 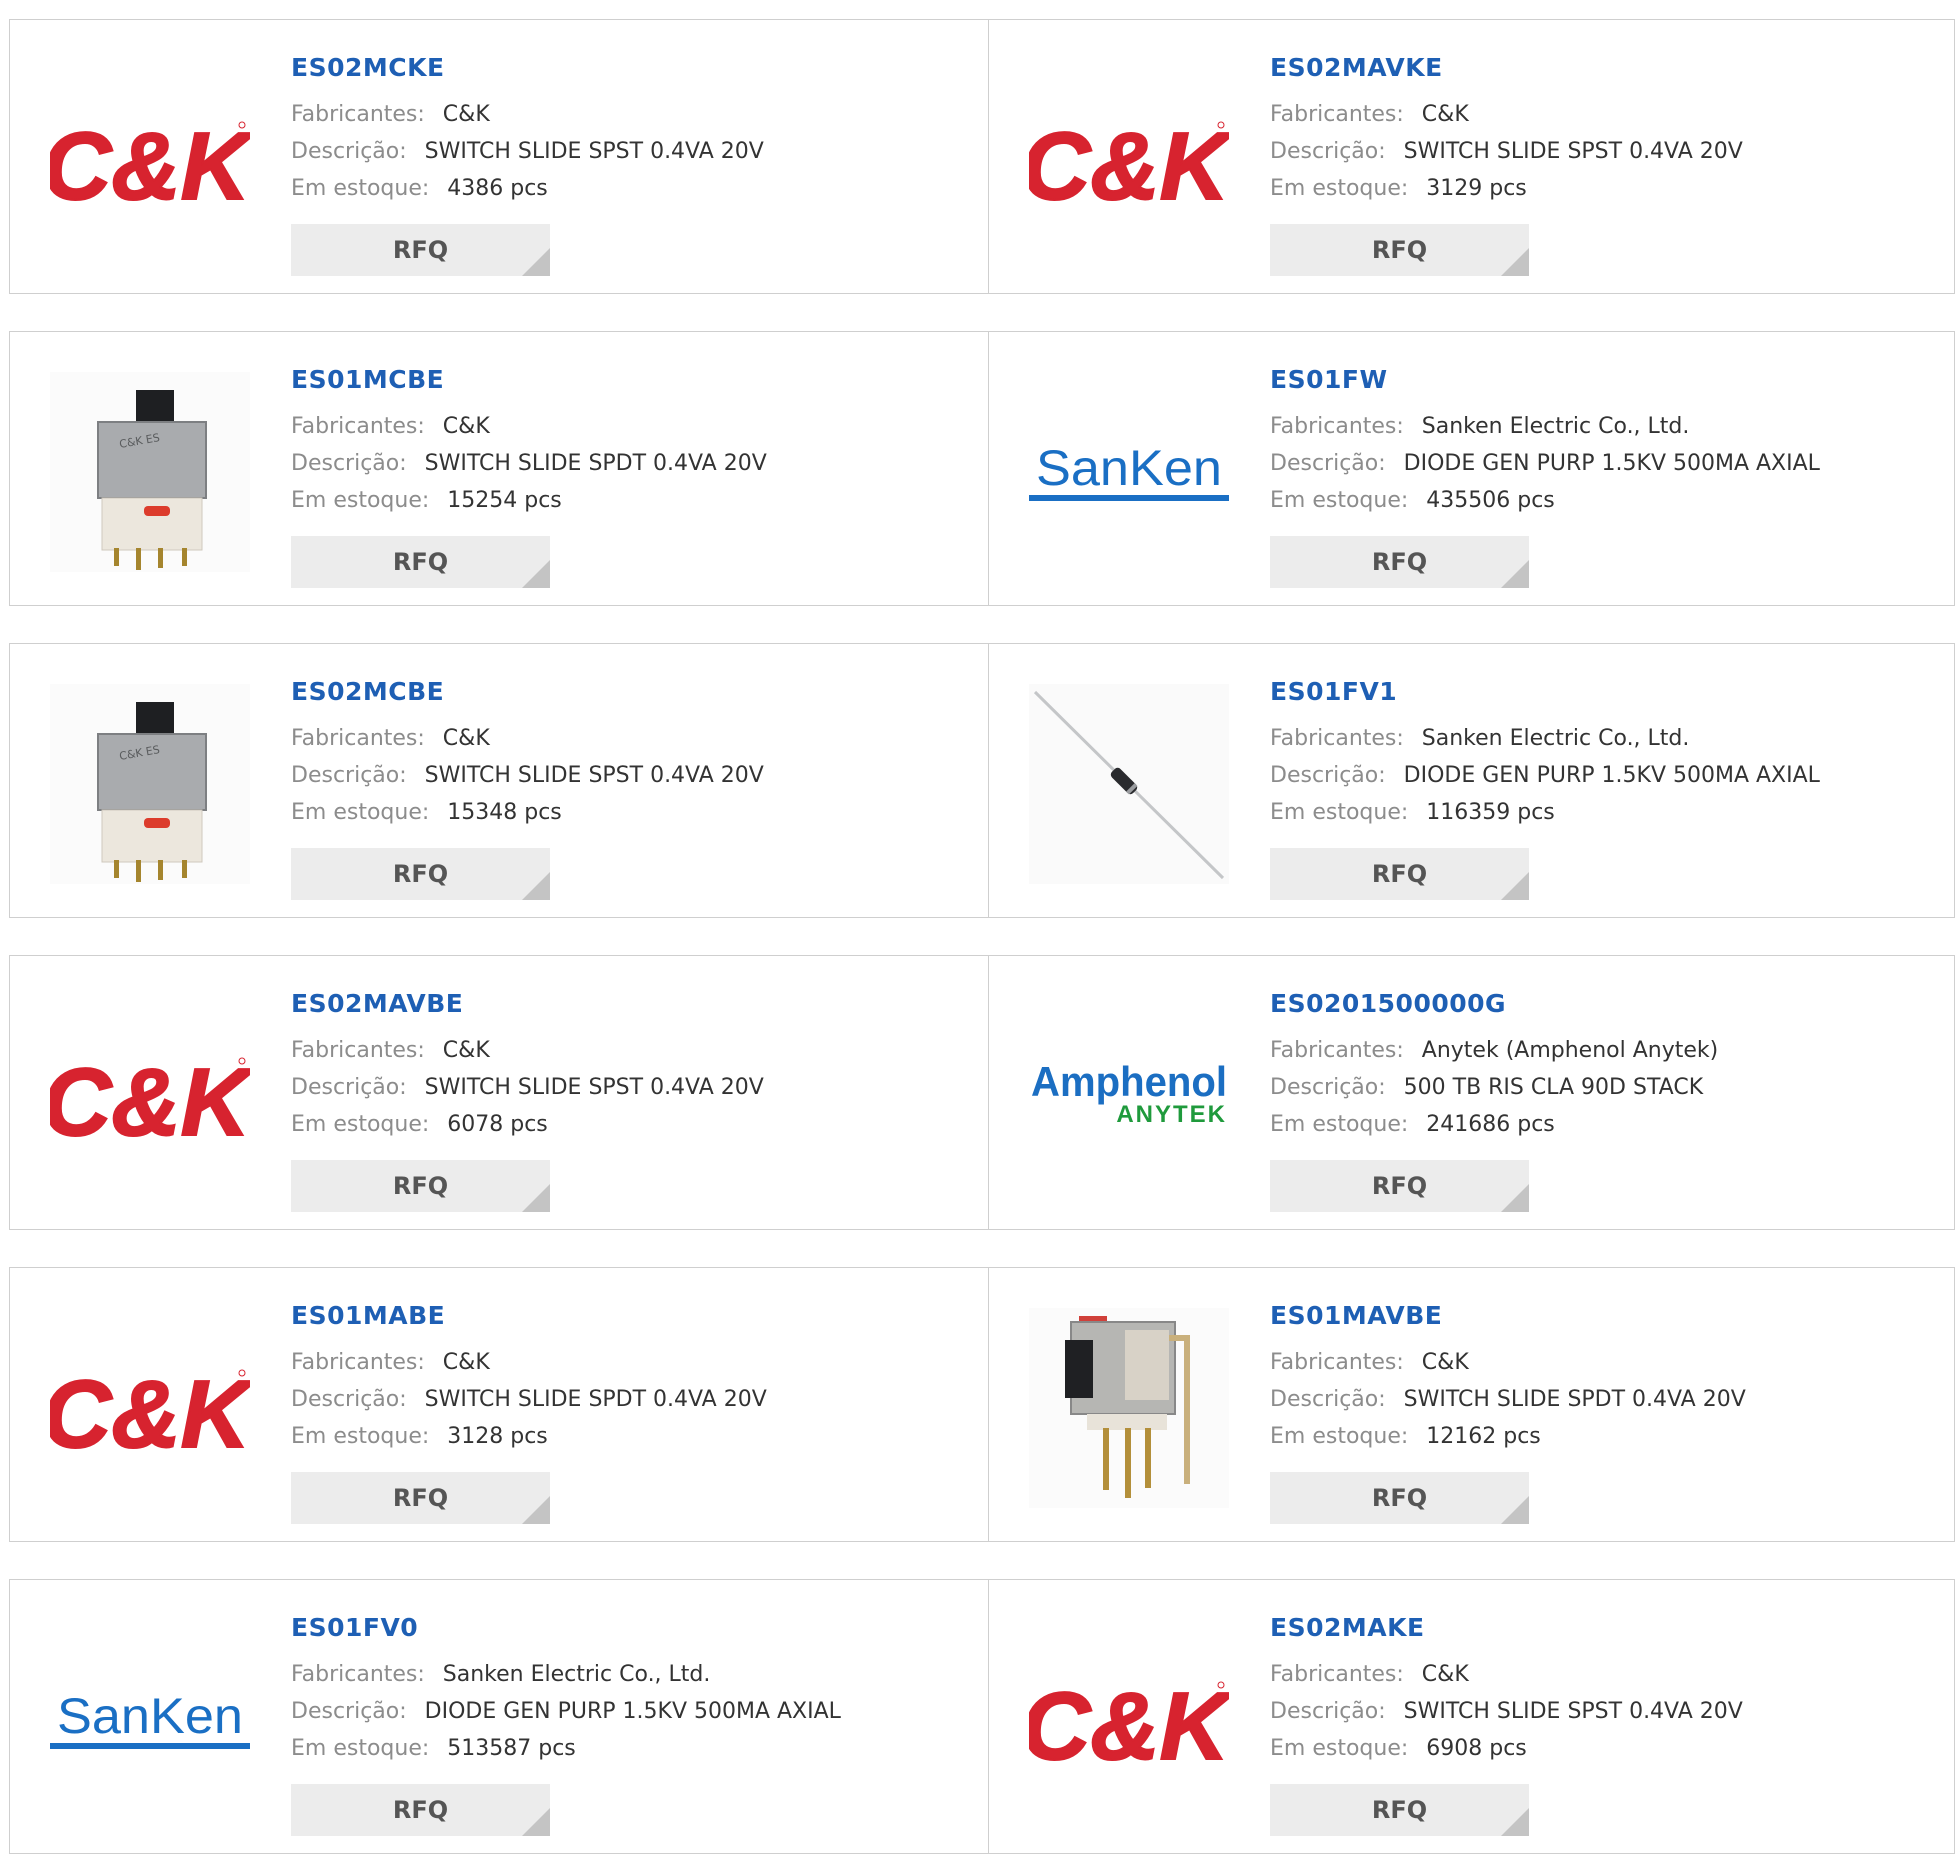 I want to click on stock-value: 241686 pcs, so click(x=1490, y=1124).